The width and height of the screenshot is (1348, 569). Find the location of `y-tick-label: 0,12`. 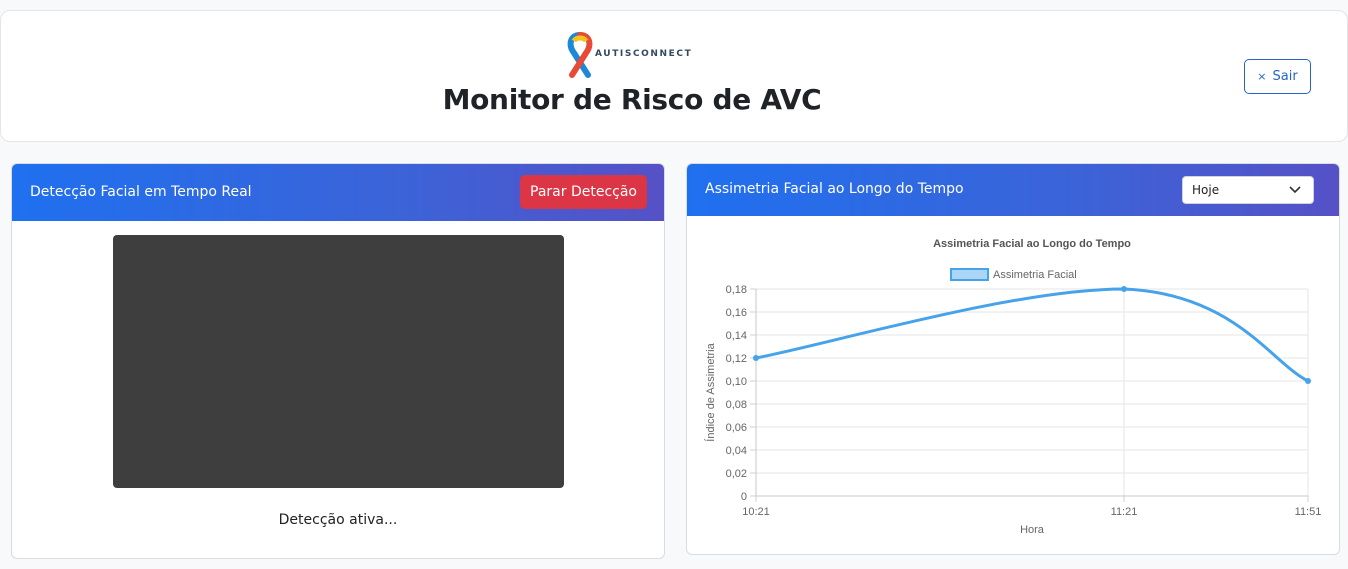

y-tick-label: 0,12 is located at coordinates (736, 359).